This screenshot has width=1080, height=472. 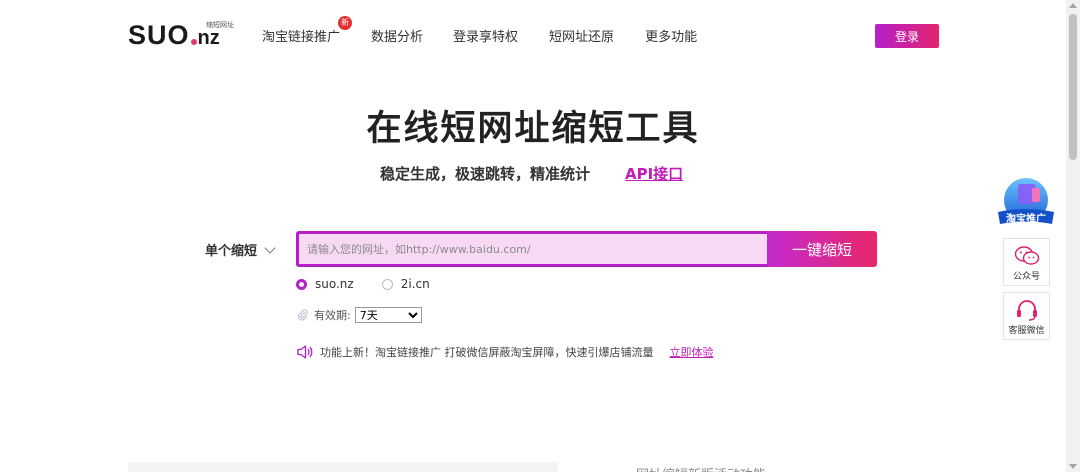 I want to click on logo-dot, so click(x=193, y=42).